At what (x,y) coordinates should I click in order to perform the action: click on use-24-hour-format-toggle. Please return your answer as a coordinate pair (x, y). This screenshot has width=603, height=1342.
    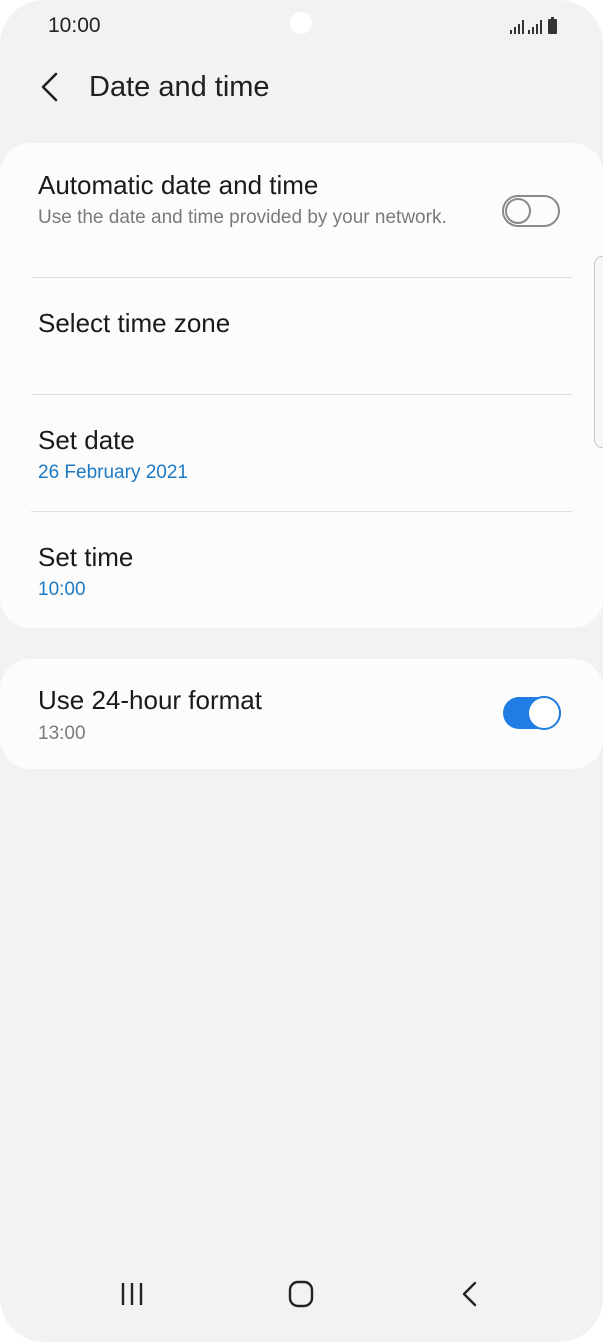
    Looking at the image, I should click on (532, 713).